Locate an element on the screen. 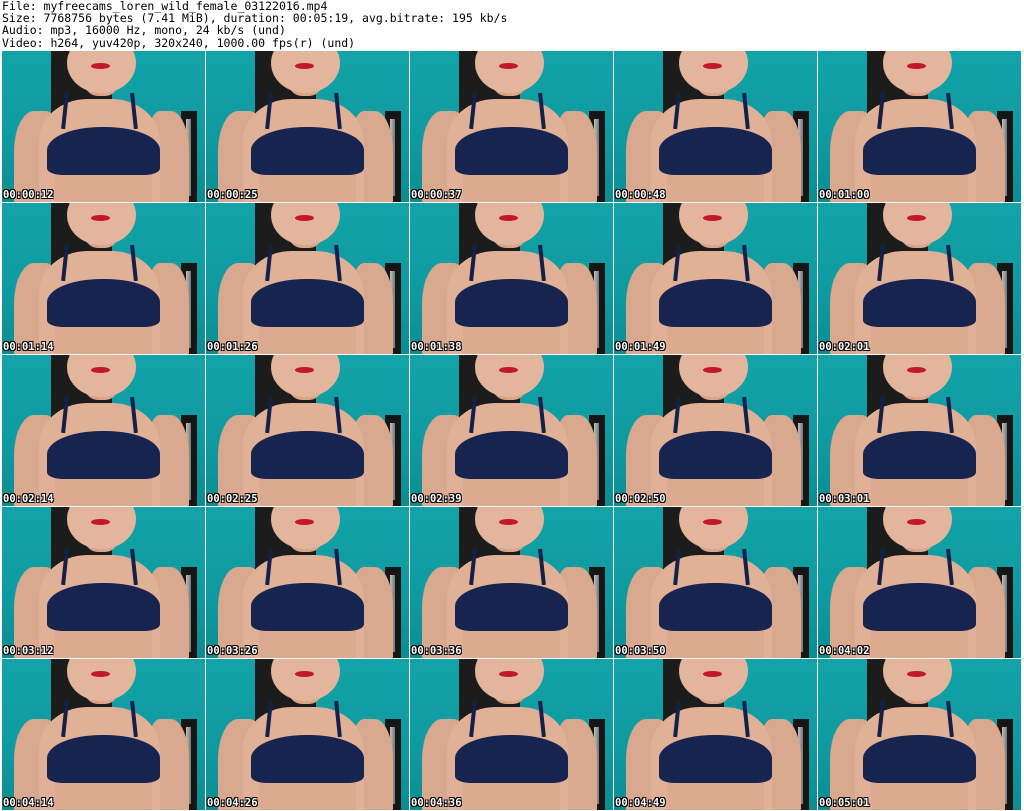 Image resolution: width=1024 pixels, height=811 pixels. video-thumbnail: 00:03:01 is located at coordinates (919, 430).